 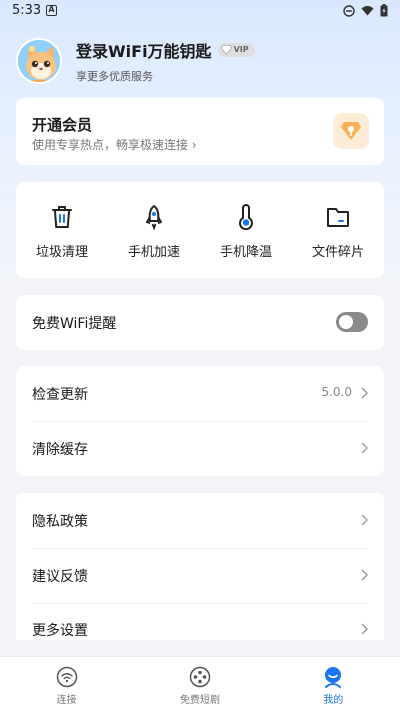 What do you see at coordinates (200, 448) in the screenshot?
I see `clear-cache-row: 清除缓存` at bounding box center [200, 448].